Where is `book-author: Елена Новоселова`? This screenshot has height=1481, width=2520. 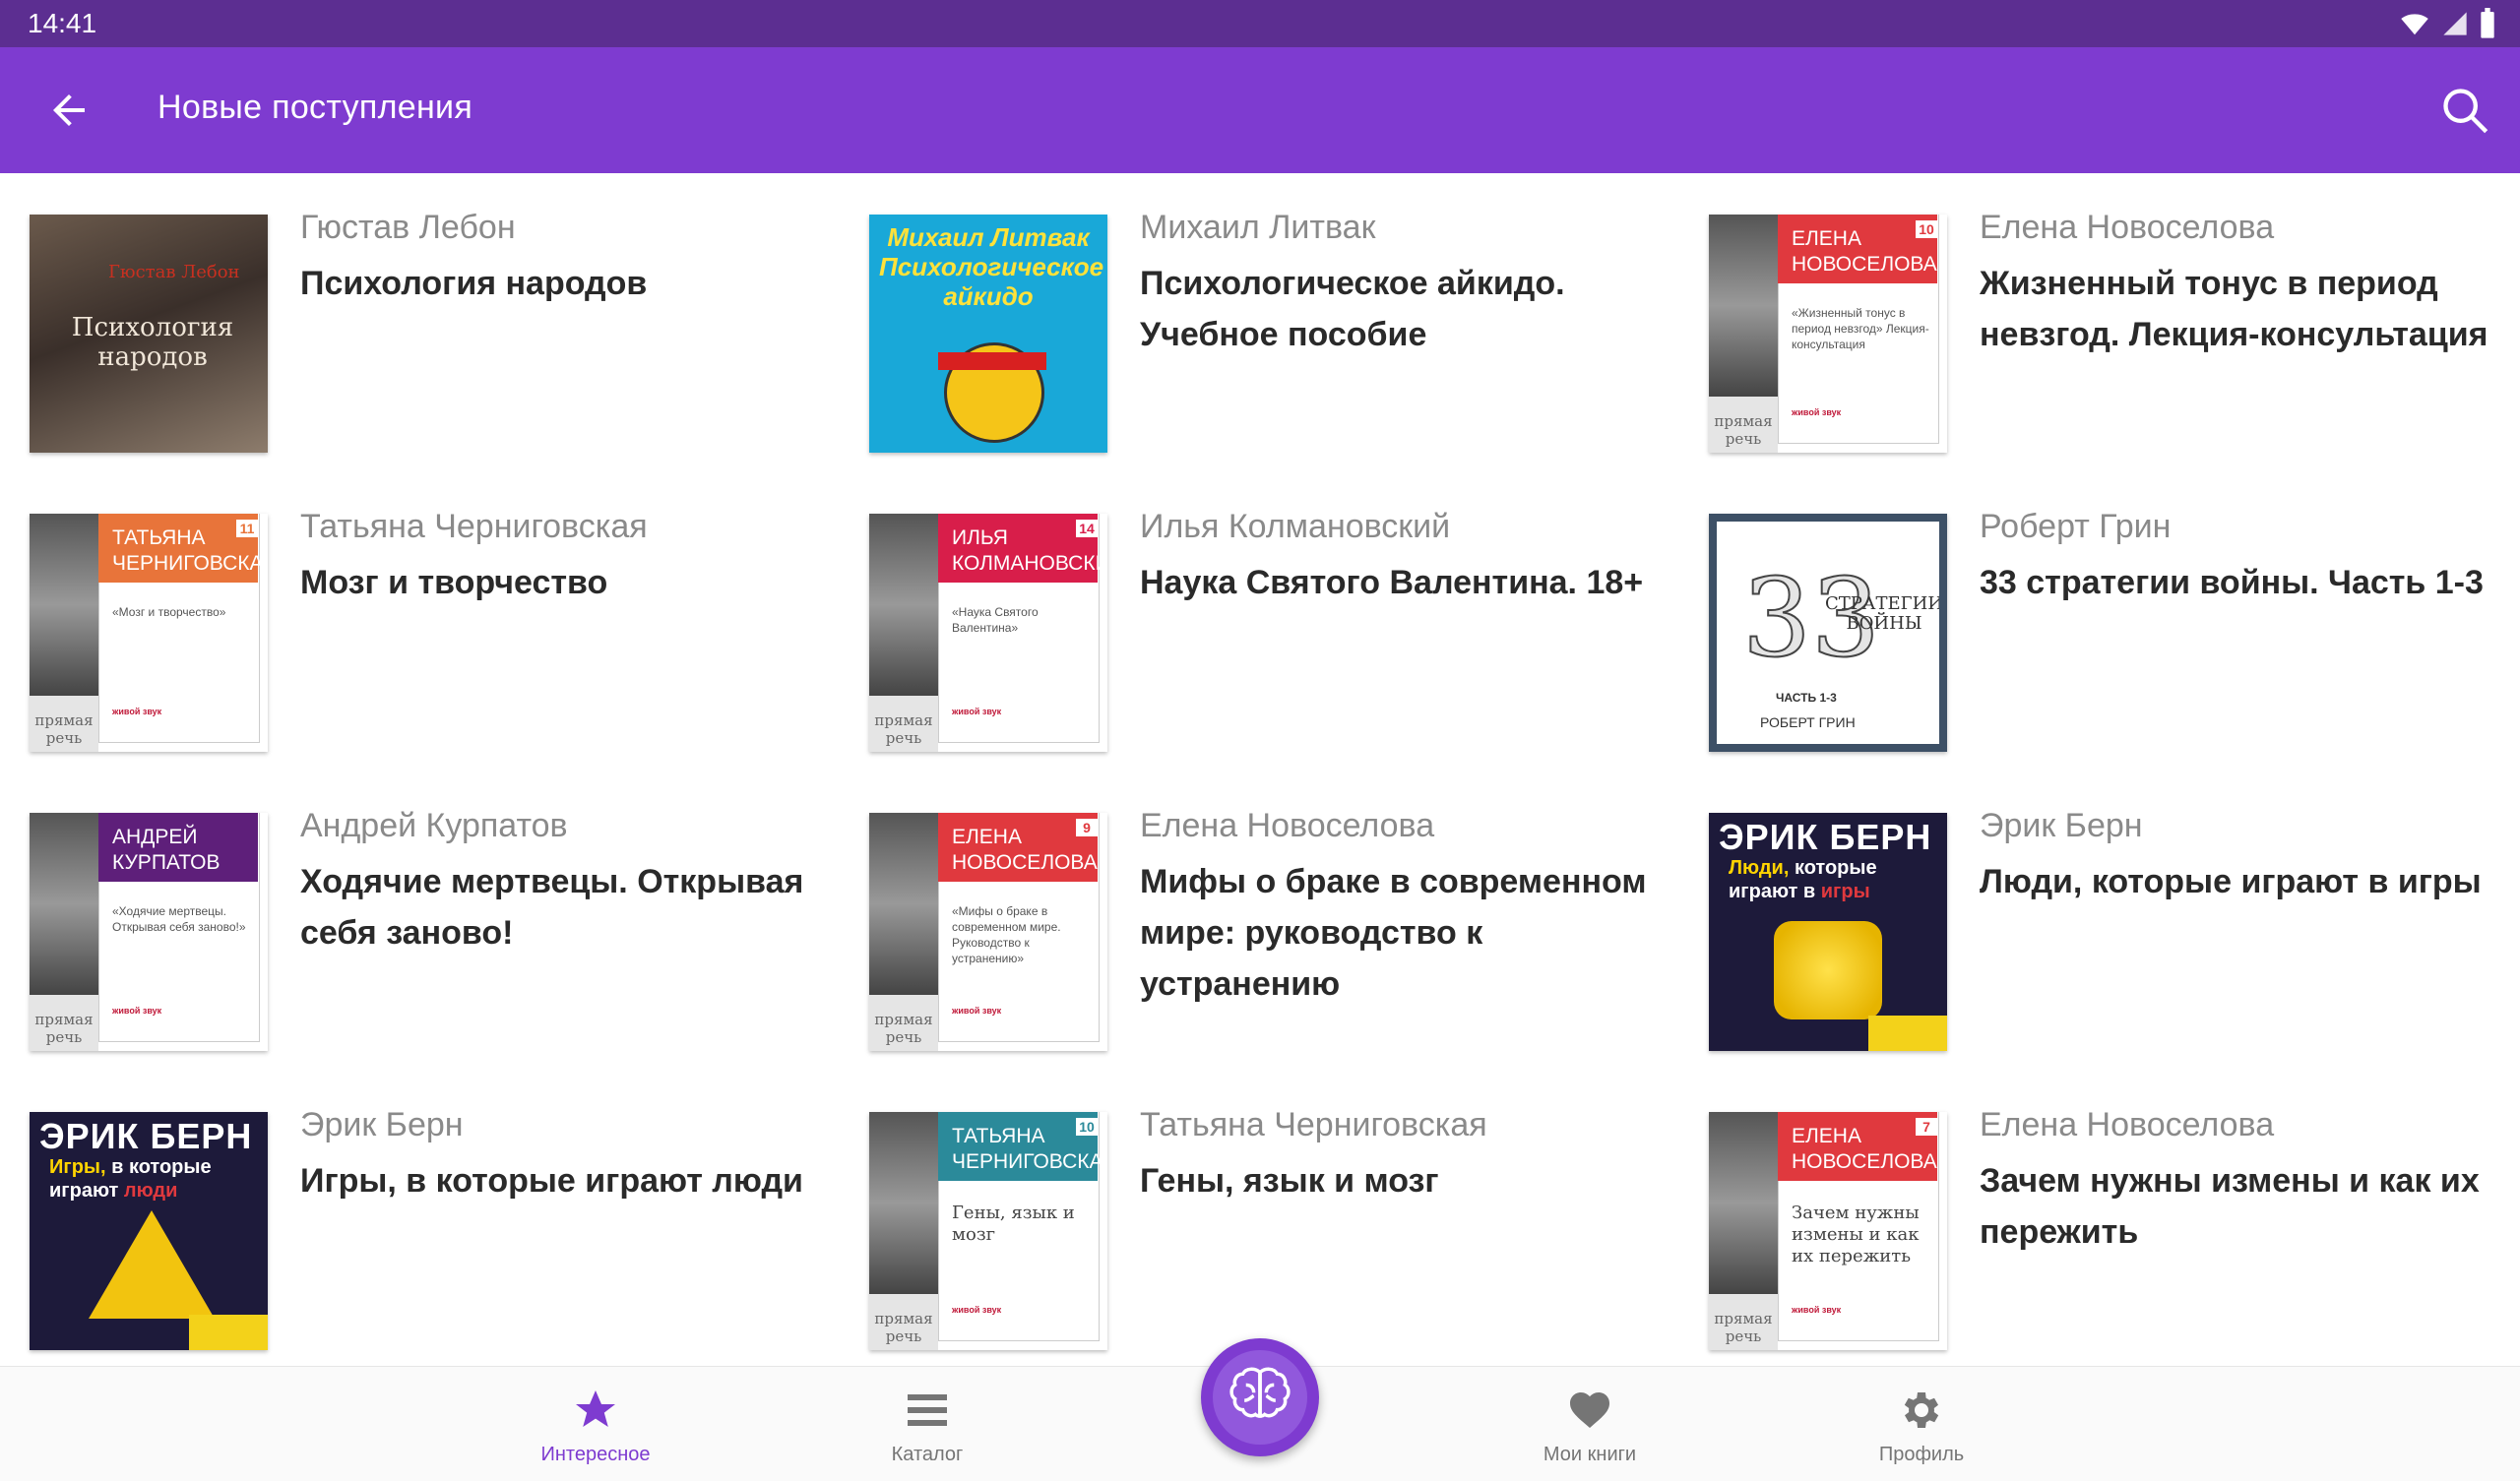 book-author: Елена Новоселова is located at coordinates (1287, 825).